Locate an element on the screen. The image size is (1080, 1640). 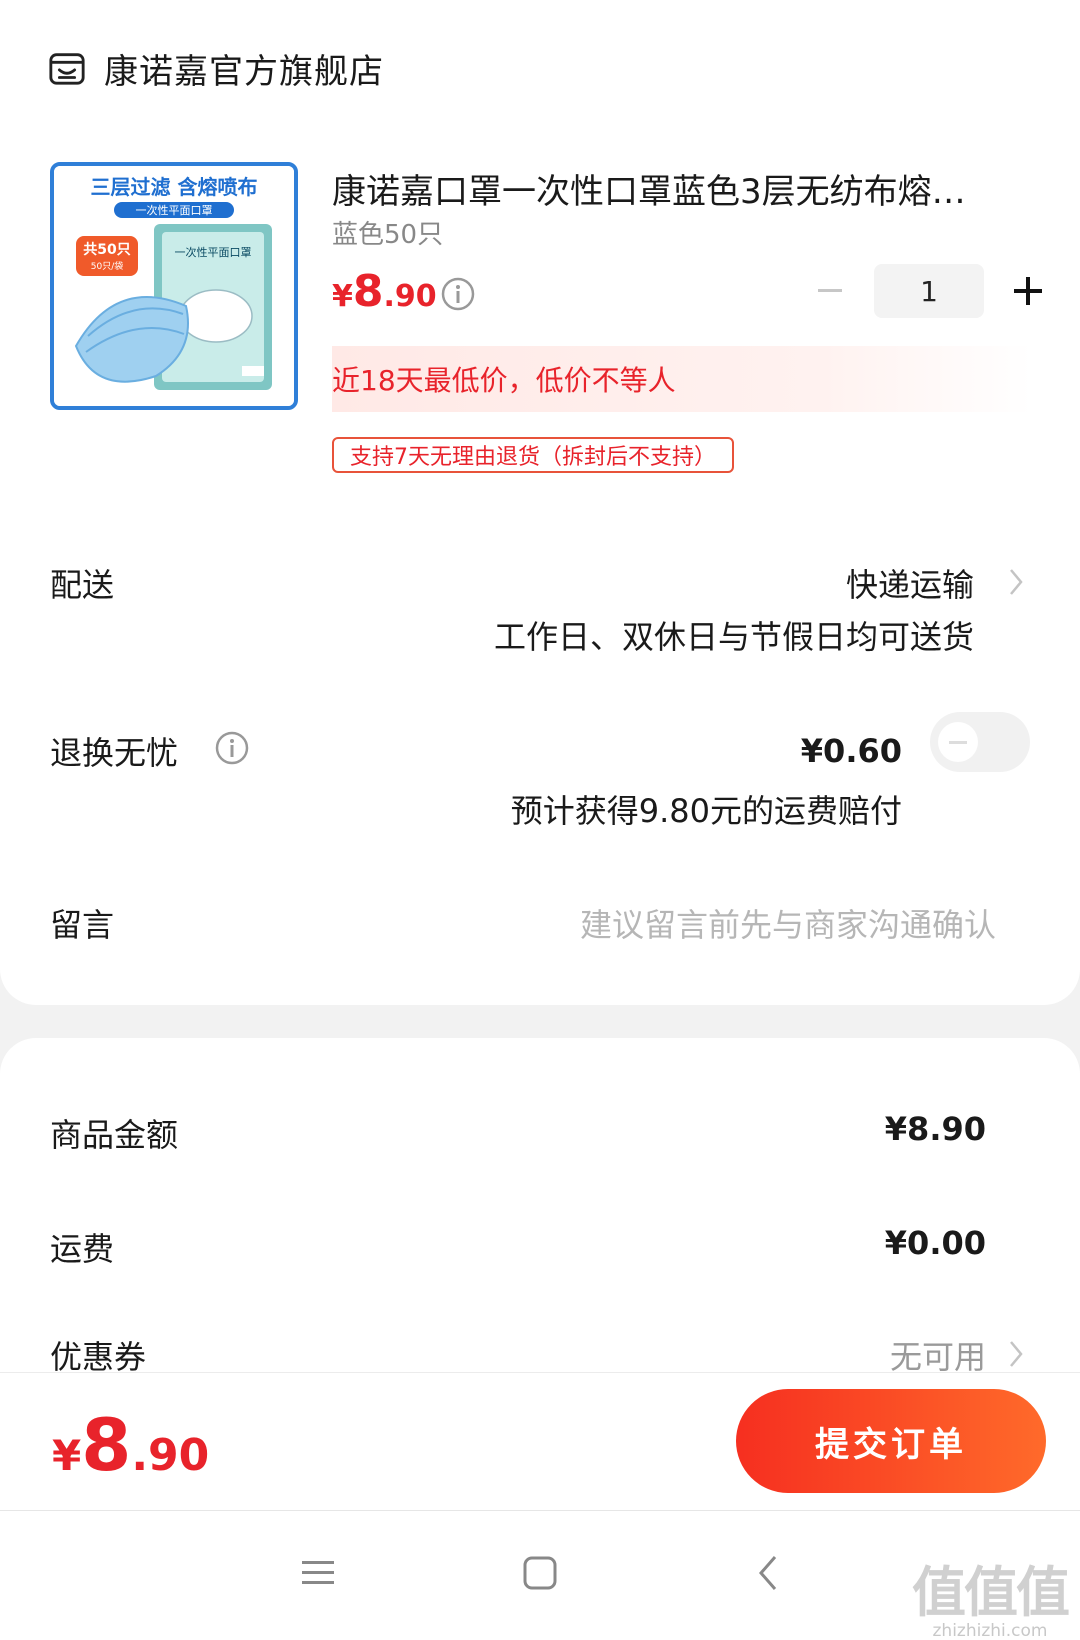
home-icon is located at coordinates (540, 1573).